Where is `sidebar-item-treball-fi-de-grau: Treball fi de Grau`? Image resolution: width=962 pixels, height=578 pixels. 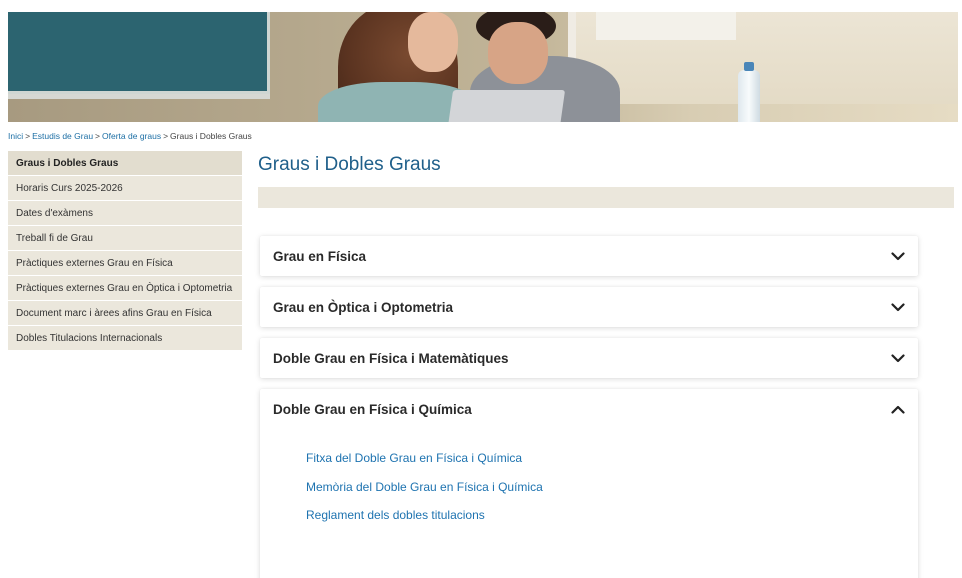
sidebar-item-treball-fi-de-grau: Treball fi de Grau is located at coordinates (125, 238).